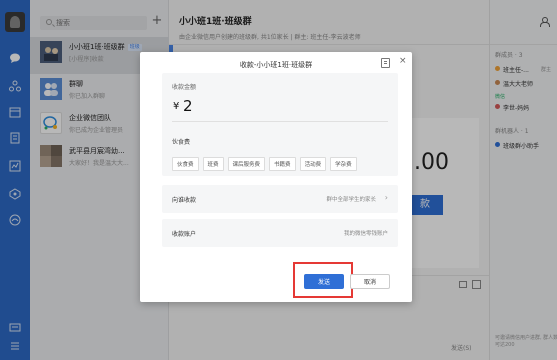  I want to click on cancel-button: 取消, so click(370, 281).